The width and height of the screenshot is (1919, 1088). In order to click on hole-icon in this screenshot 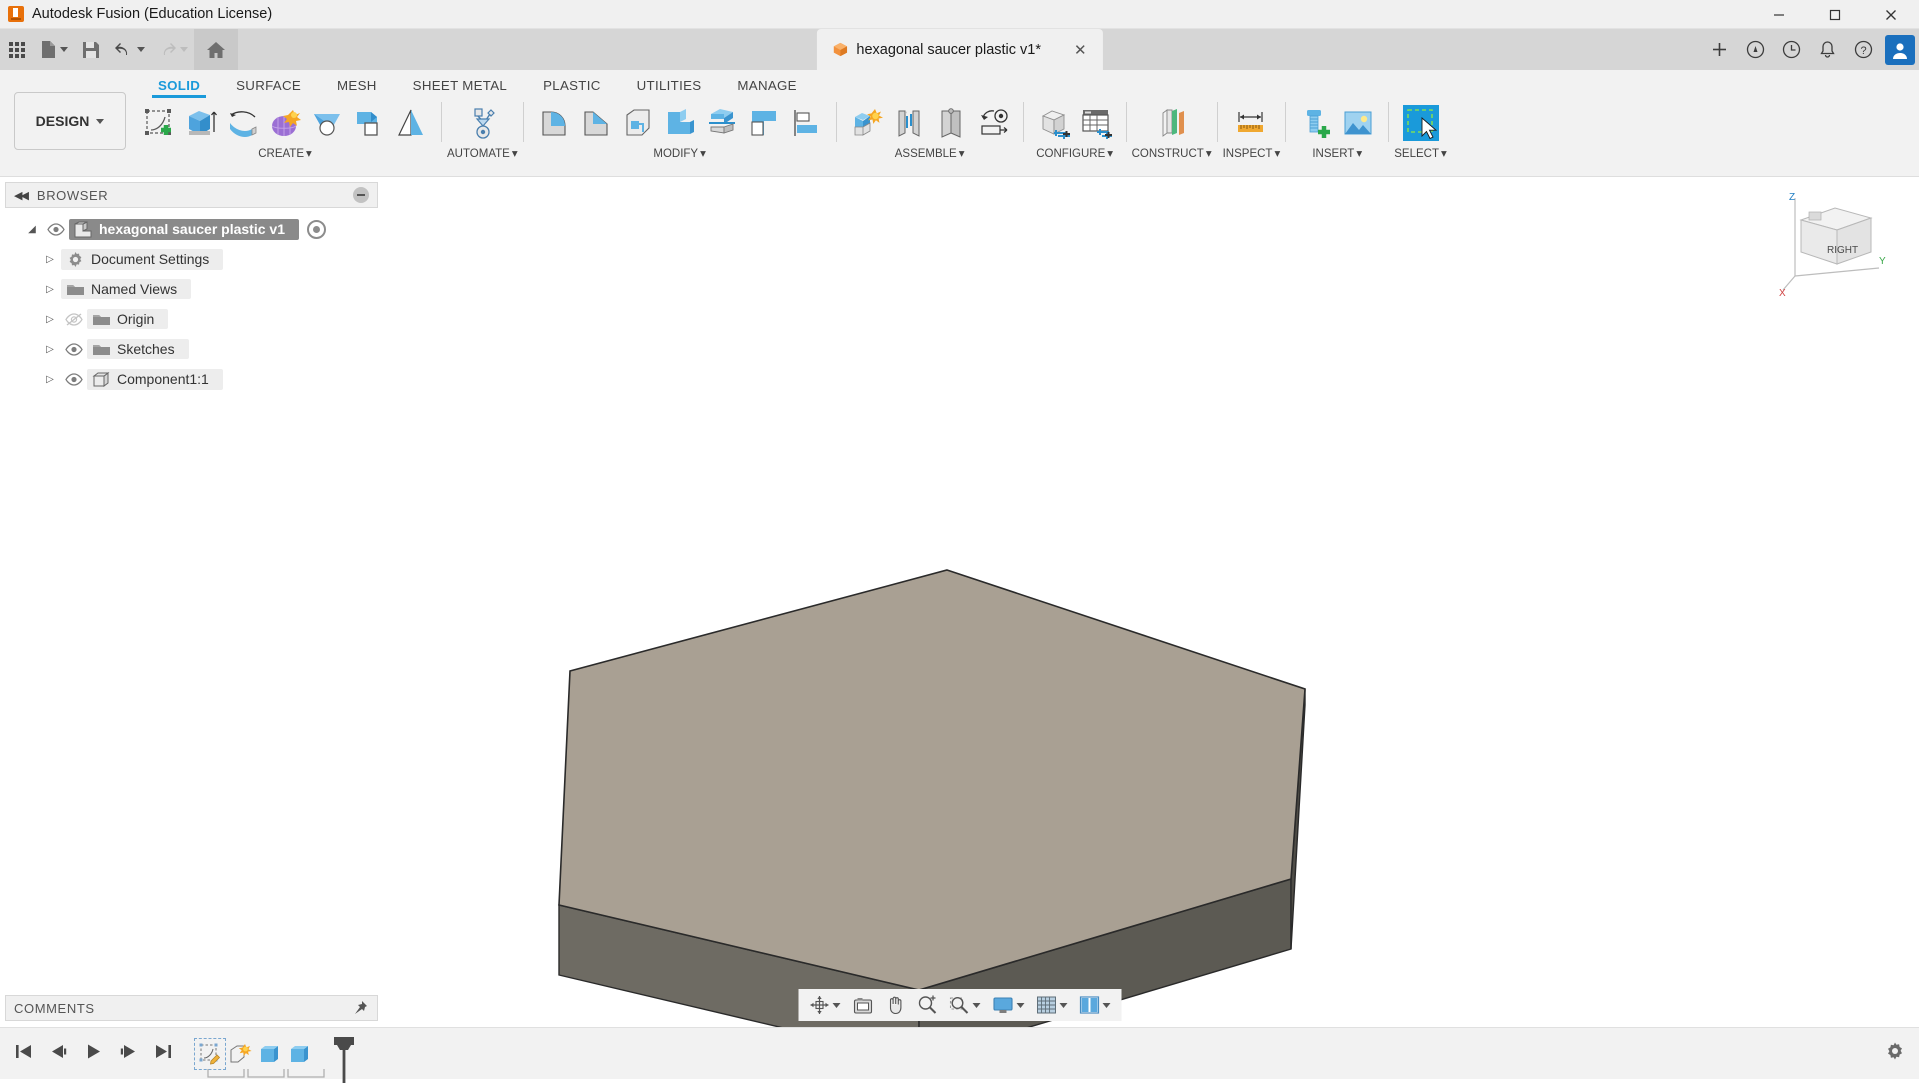, I will do `click(369, 123)`.